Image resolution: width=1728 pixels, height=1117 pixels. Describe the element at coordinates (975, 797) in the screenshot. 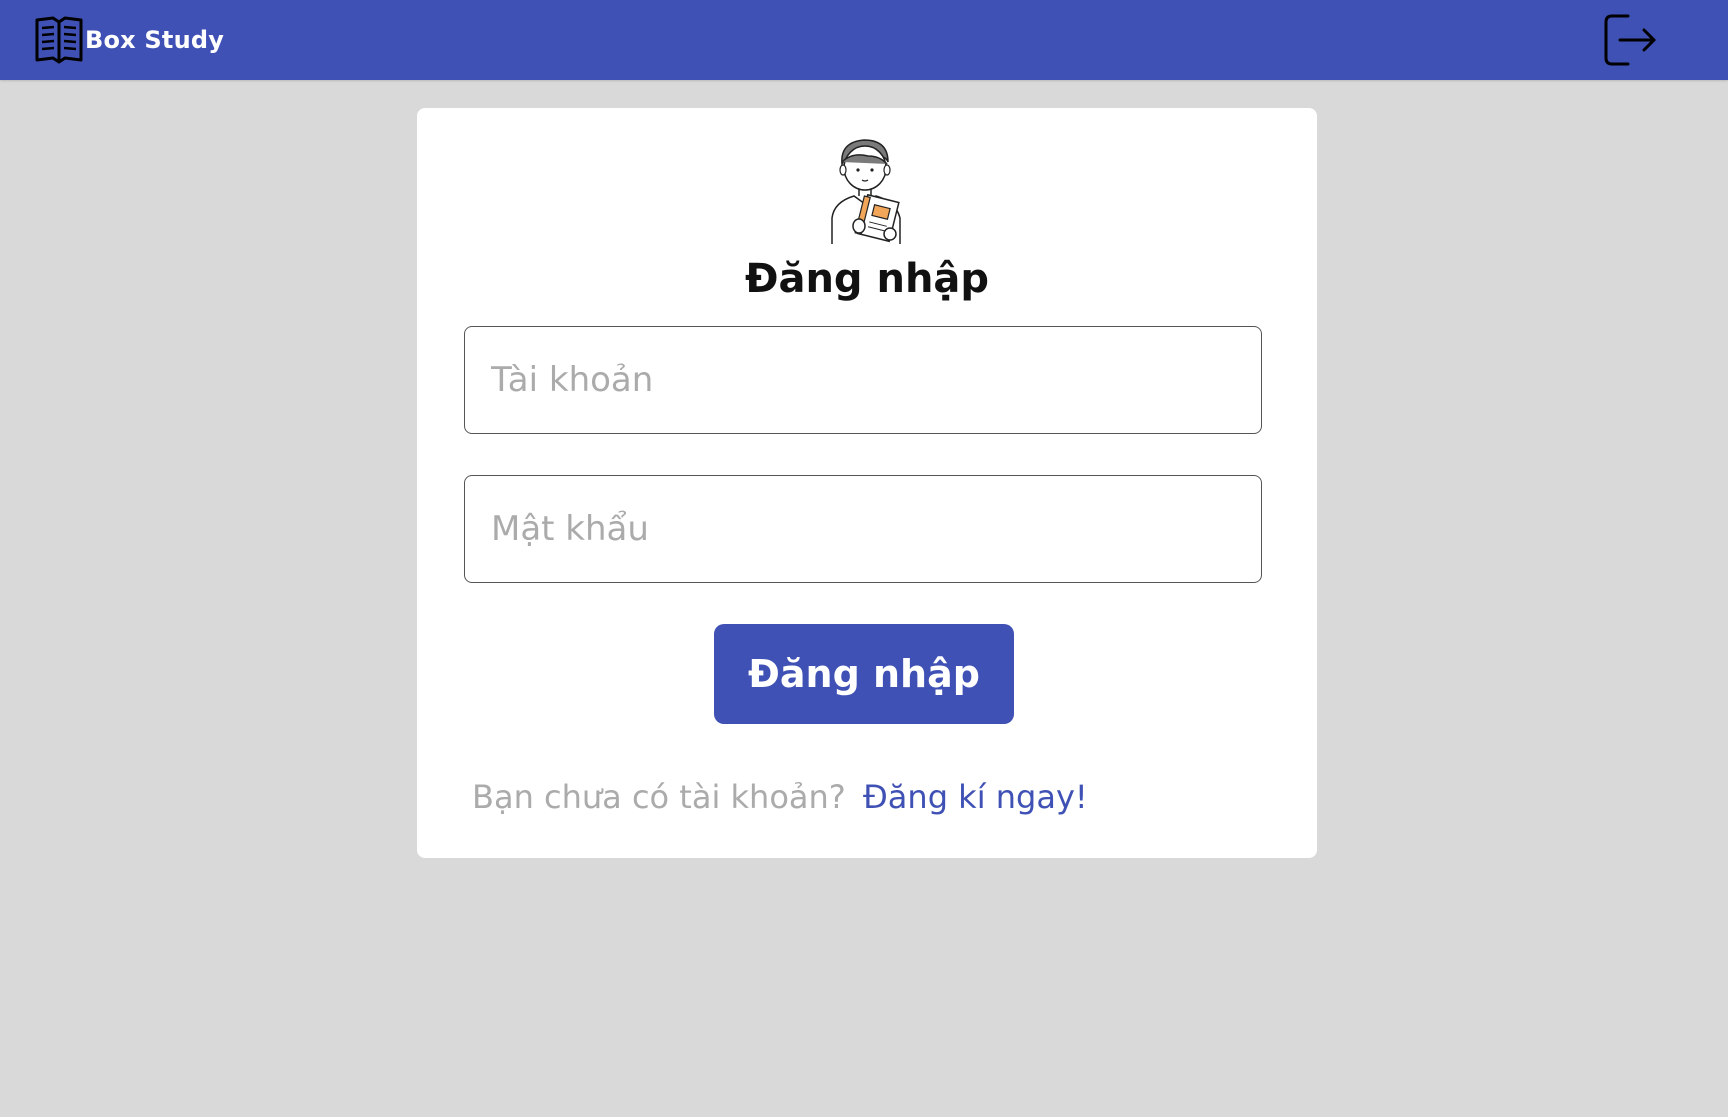

I see `signup-link: Đăng kí ngay!` at that location.